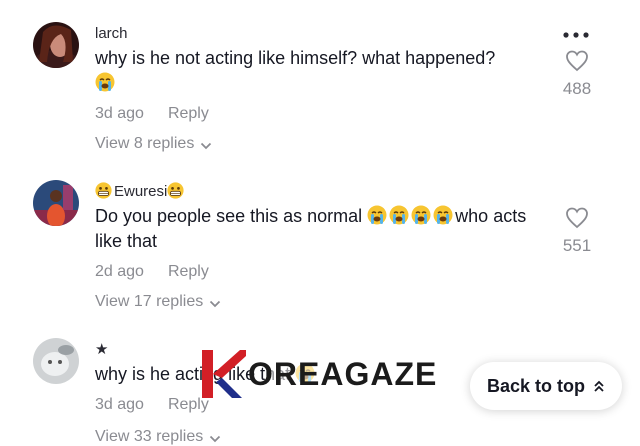 The image size is (640, 446). I want to click on view-replies-button: View 17 replies, so click(158, 302).